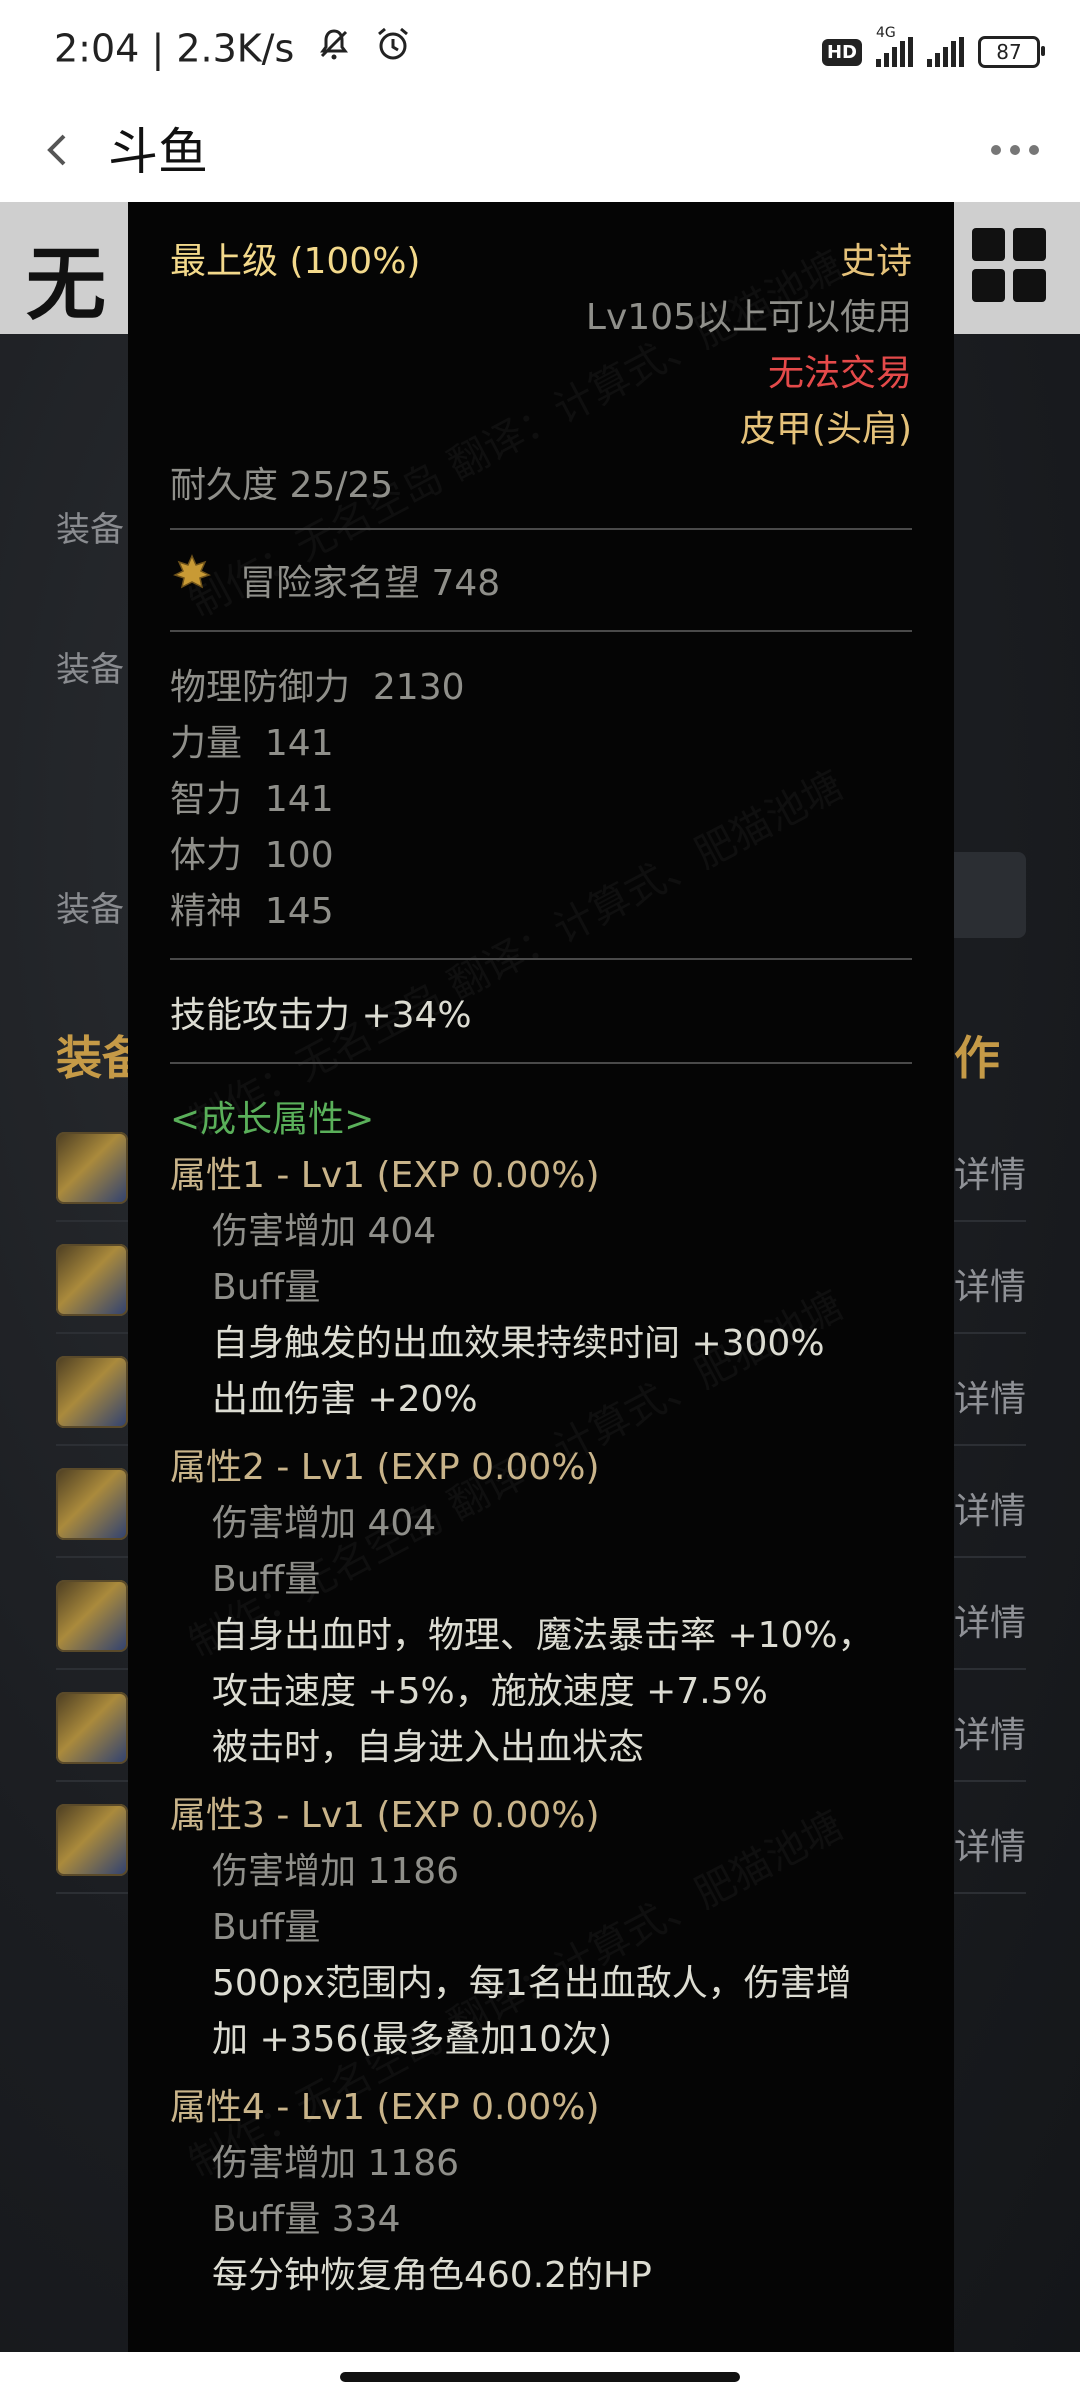  What do you see at coordinates (266, 1287) in the screenshot?
I see `attr1-buff: Buff量` at bounding box center [266, 1287].